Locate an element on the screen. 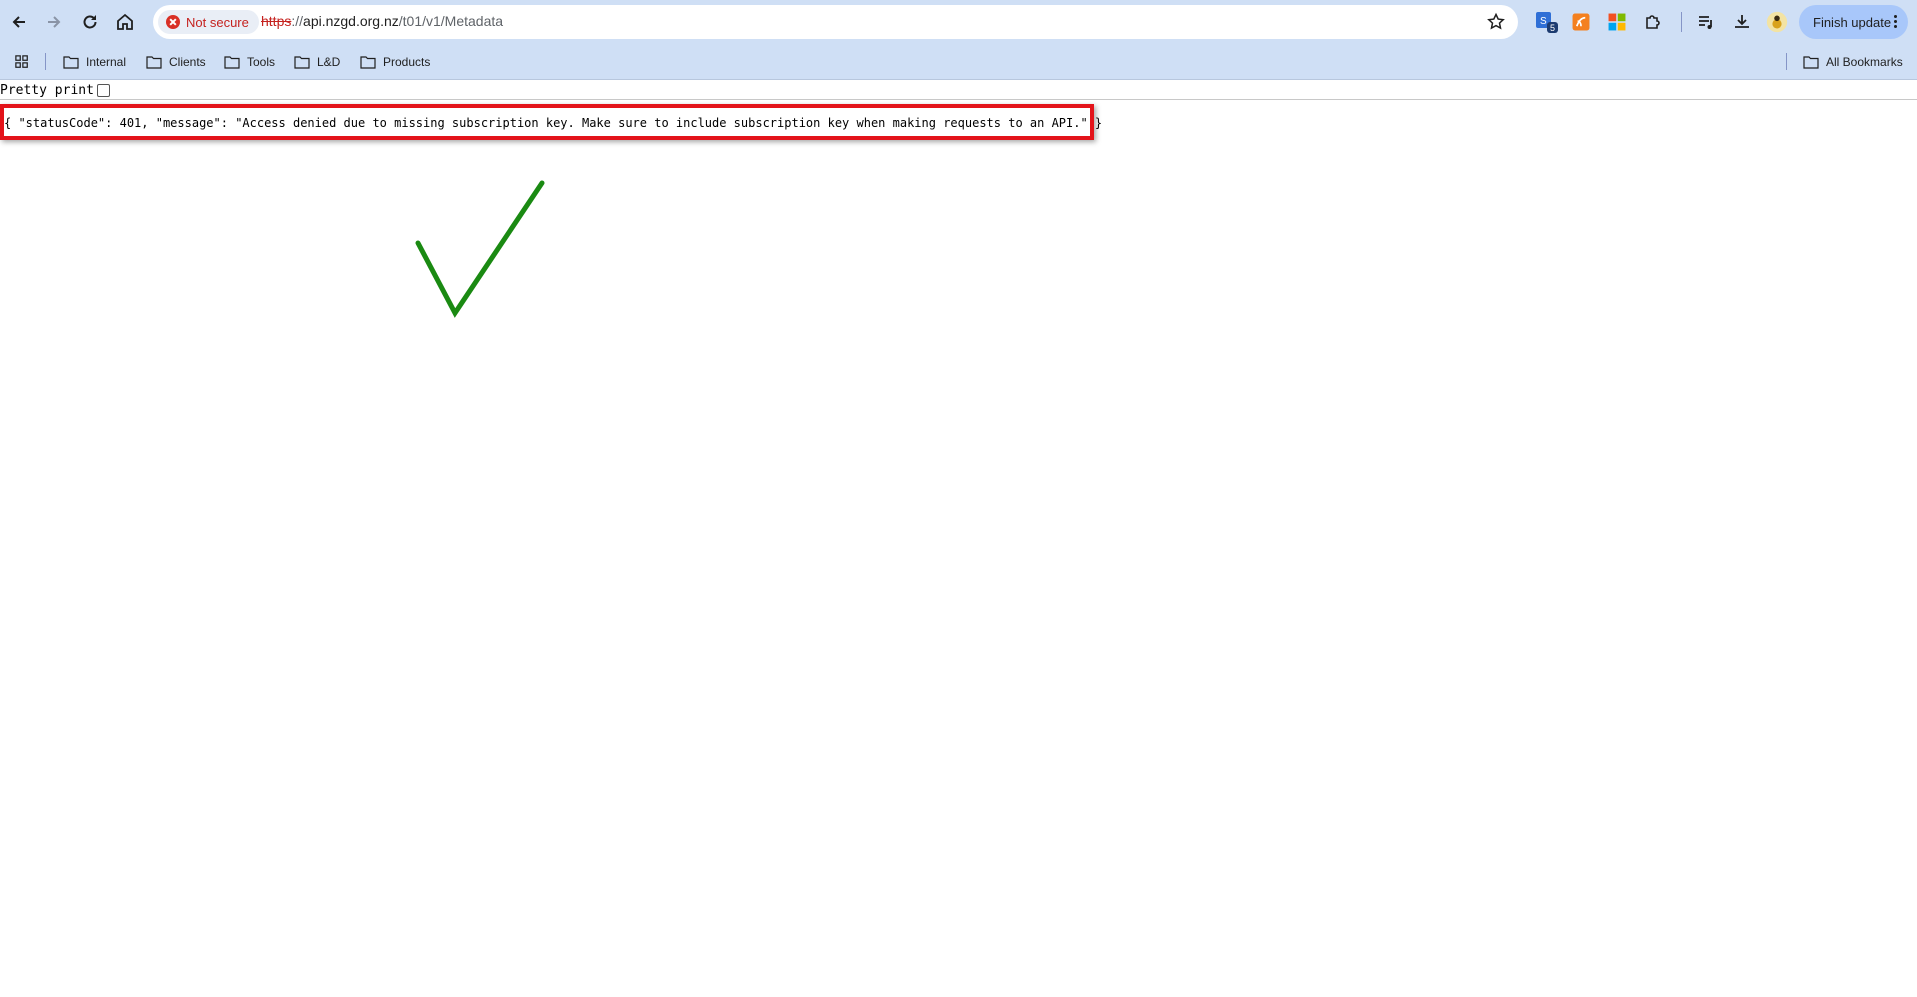 This screenshot has height=997, width=1917. pretty-print-divider is located at coordinates (958, 99).